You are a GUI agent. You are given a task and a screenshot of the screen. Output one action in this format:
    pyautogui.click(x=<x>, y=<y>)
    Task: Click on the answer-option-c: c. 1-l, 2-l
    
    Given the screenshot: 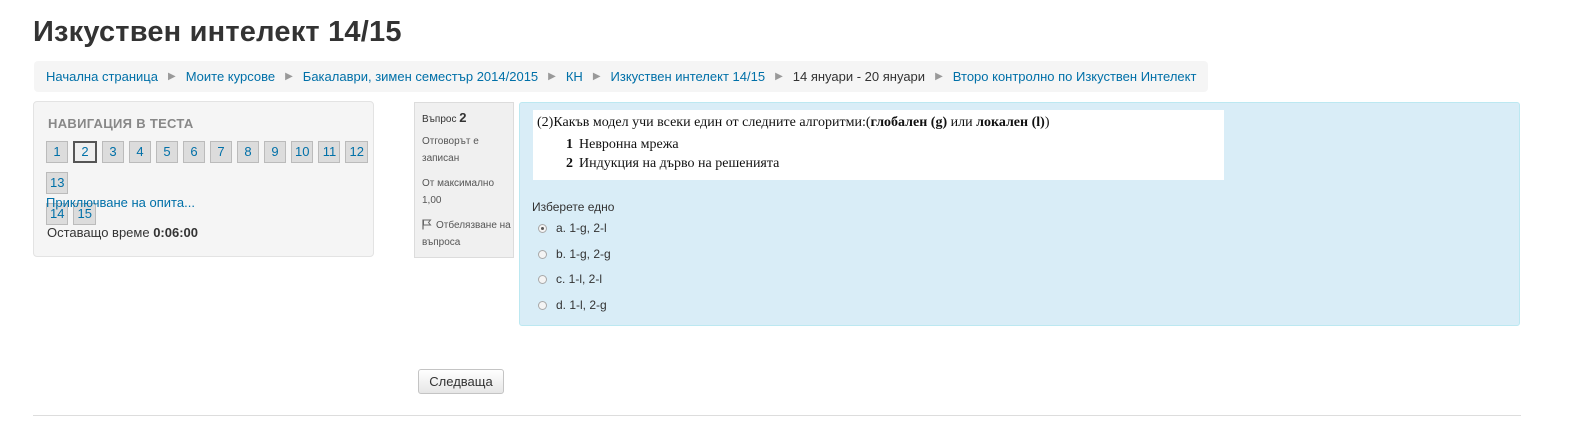 What is the action you would take?
    pyautogui.click(x=570, y=279)
    